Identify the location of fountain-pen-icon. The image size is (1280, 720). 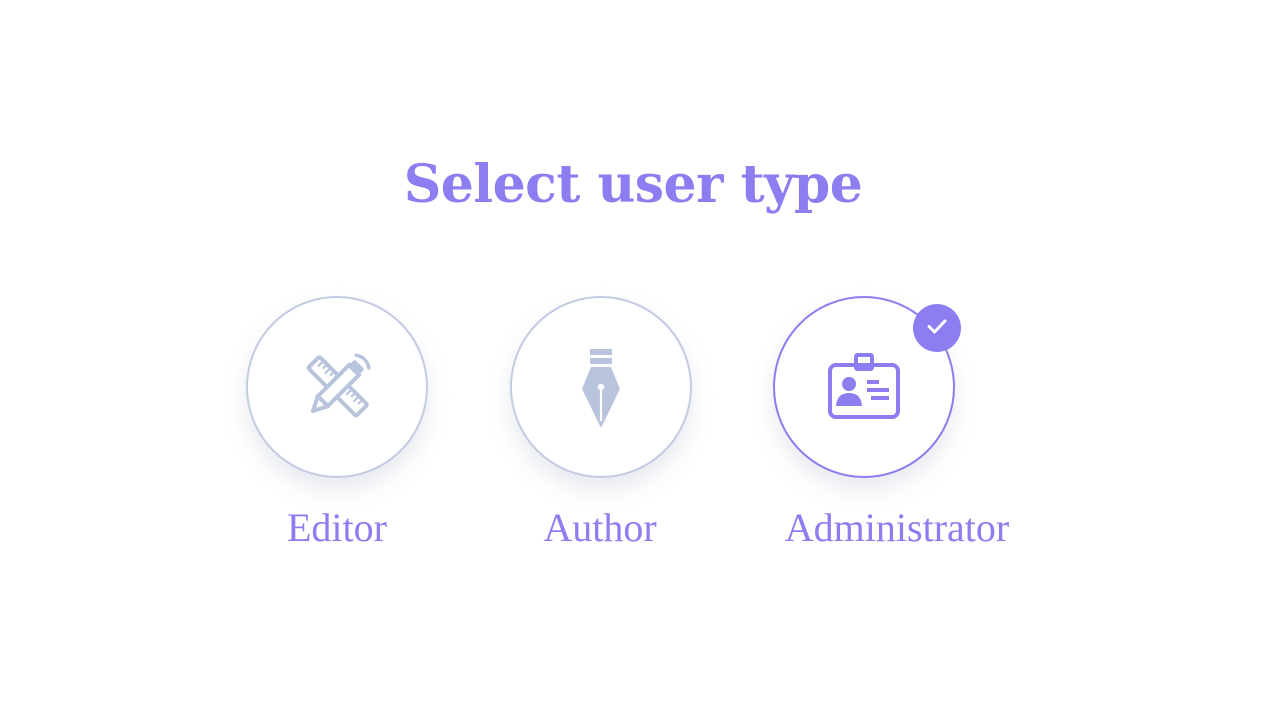
(601, 387).